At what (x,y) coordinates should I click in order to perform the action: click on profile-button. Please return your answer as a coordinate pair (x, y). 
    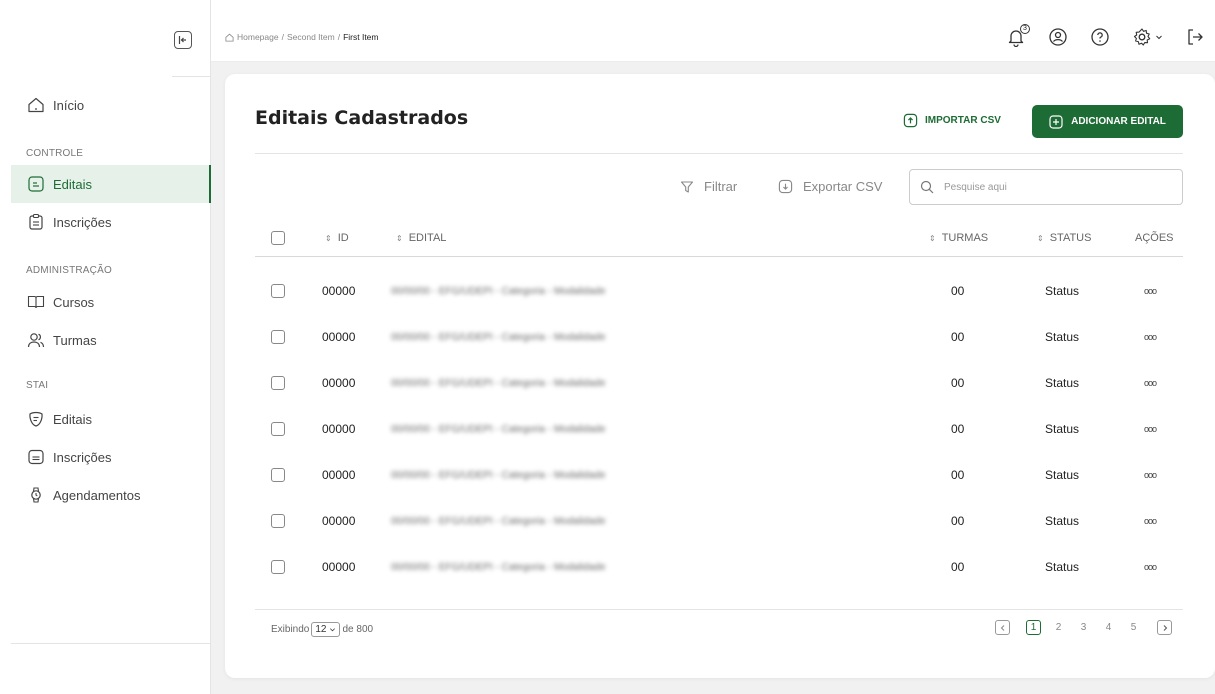
    Looking at the image, I should click on (1058, 37).